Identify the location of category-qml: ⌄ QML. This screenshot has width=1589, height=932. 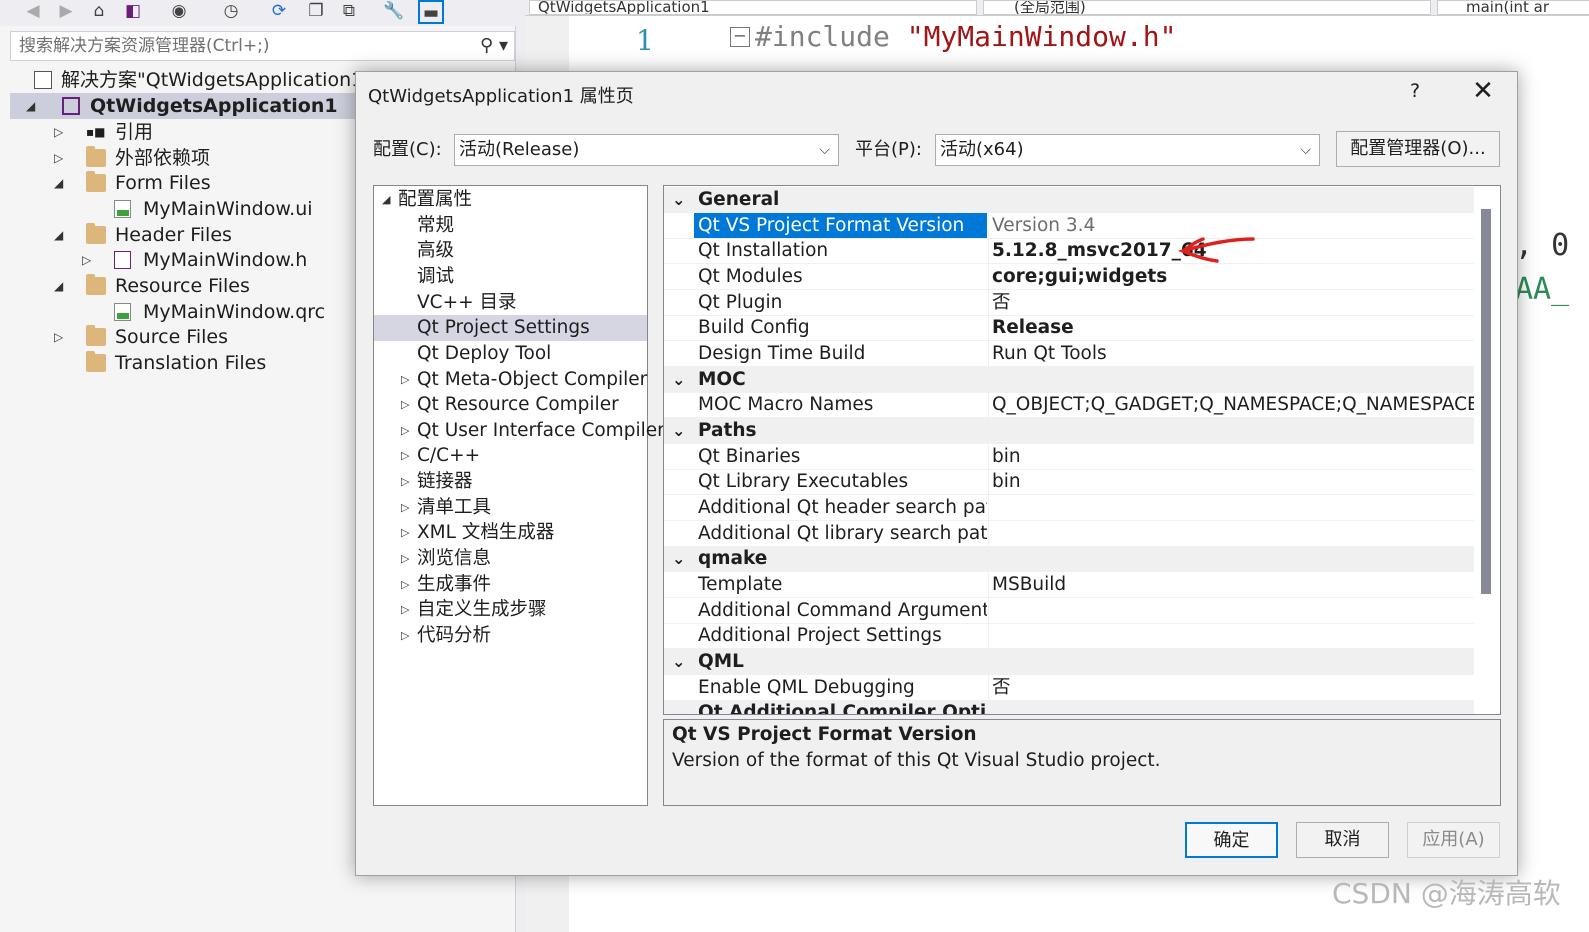
(1069, 662).